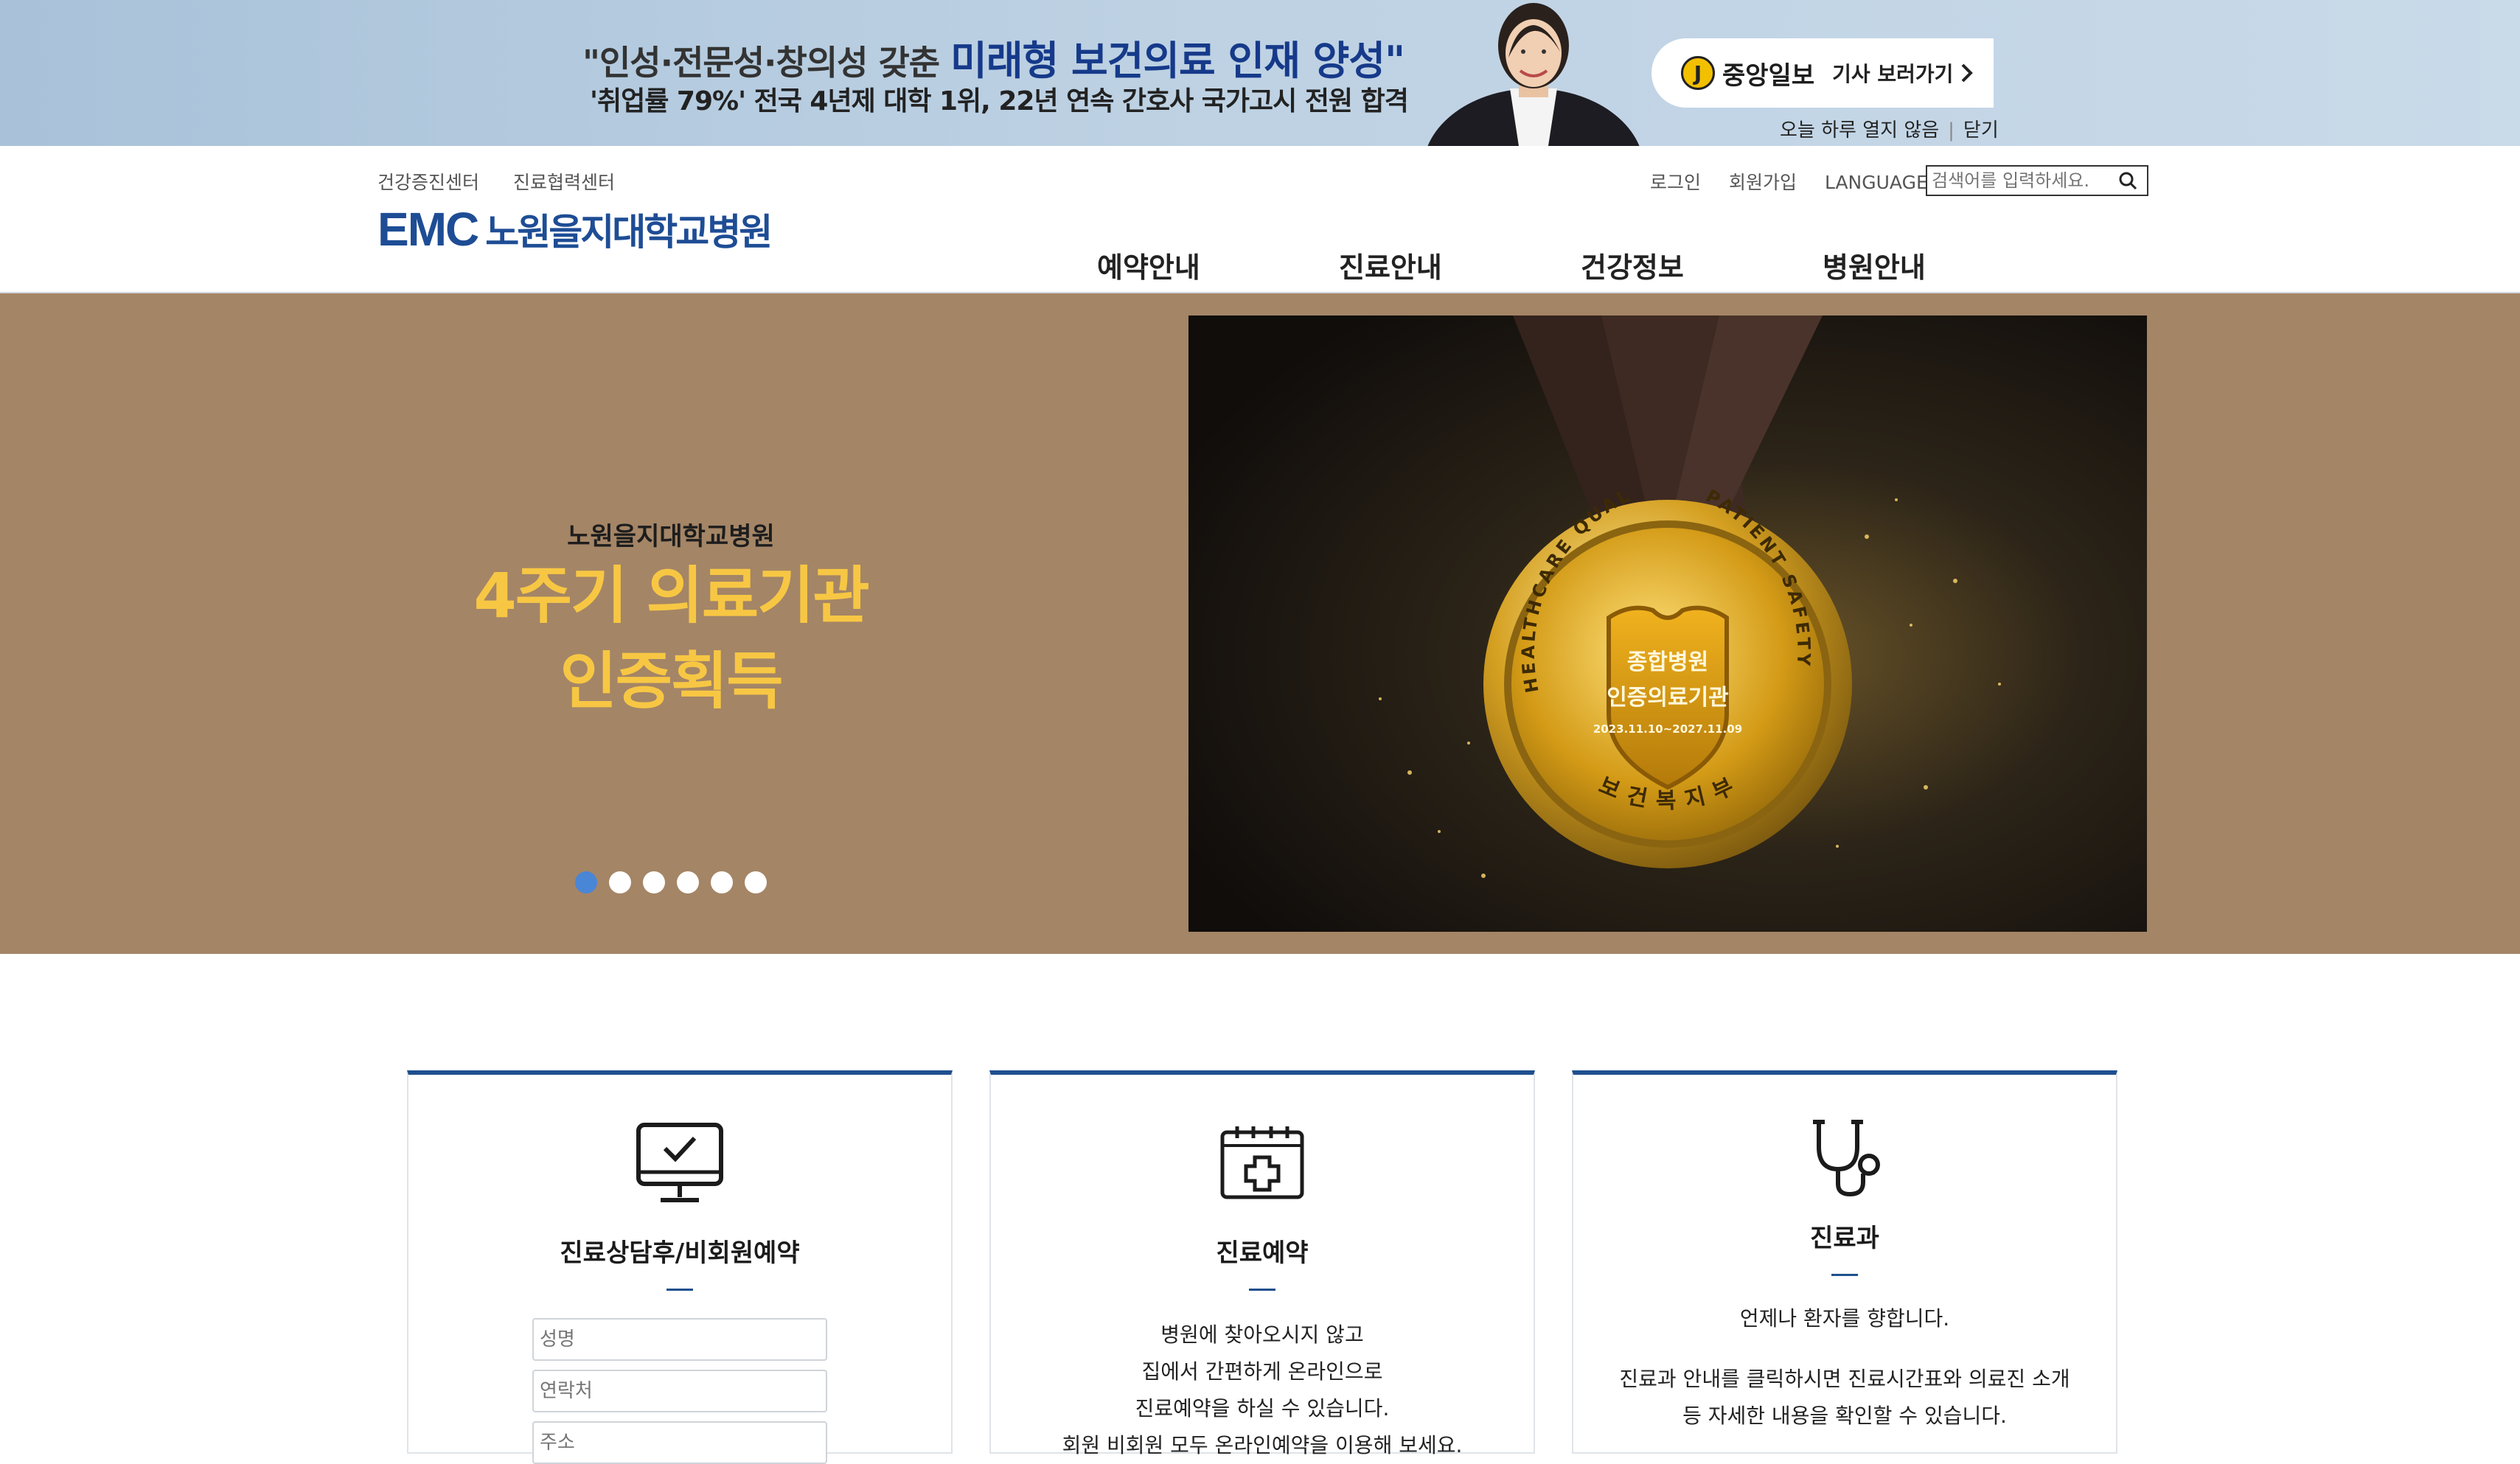 The image size is (2520, 1464). Describe the element at coordinates (1763, 182) in the screenshot. I see `signup-link: 회원가입` at that location.